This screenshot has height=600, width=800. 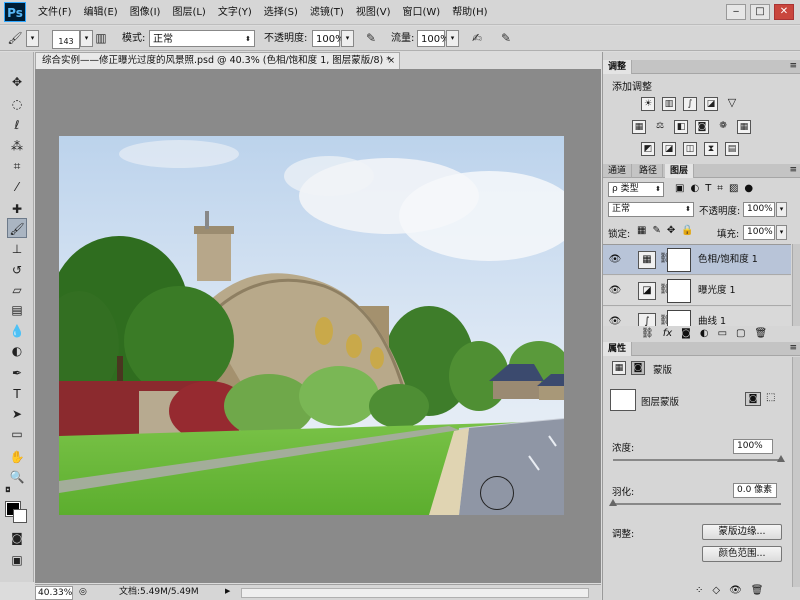 I want to click on adjustment-filter-icon: ◐, so click(x=694, y=188).